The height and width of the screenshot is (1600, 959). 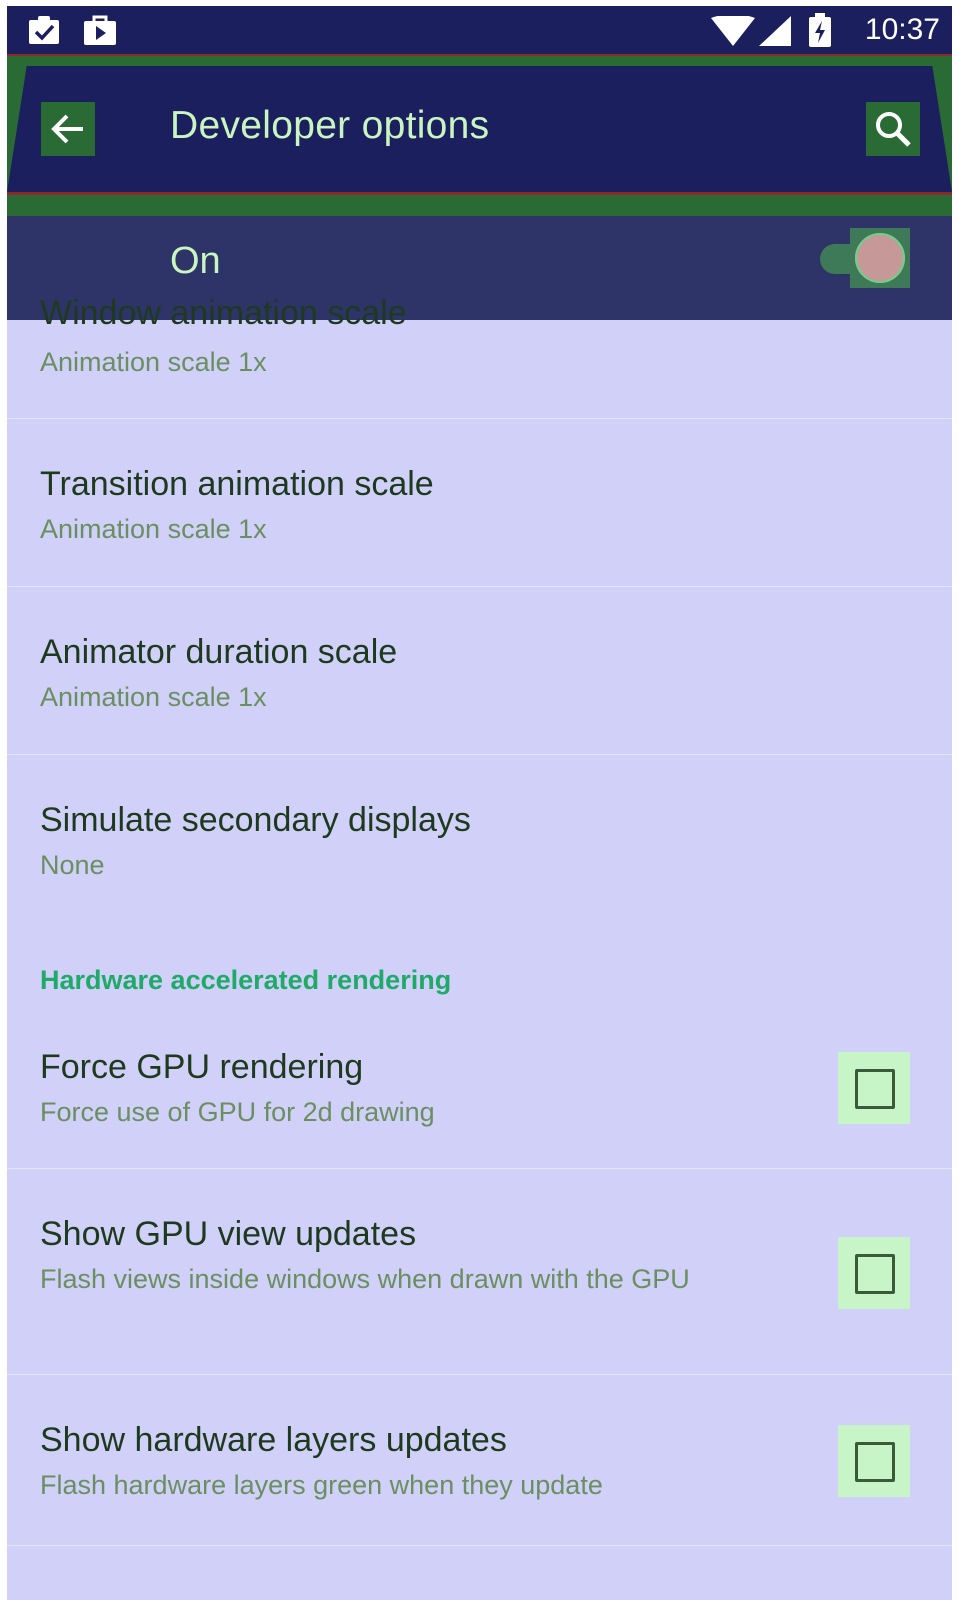 I want to click on page-title: Developer options, so click(x=330, y=125).